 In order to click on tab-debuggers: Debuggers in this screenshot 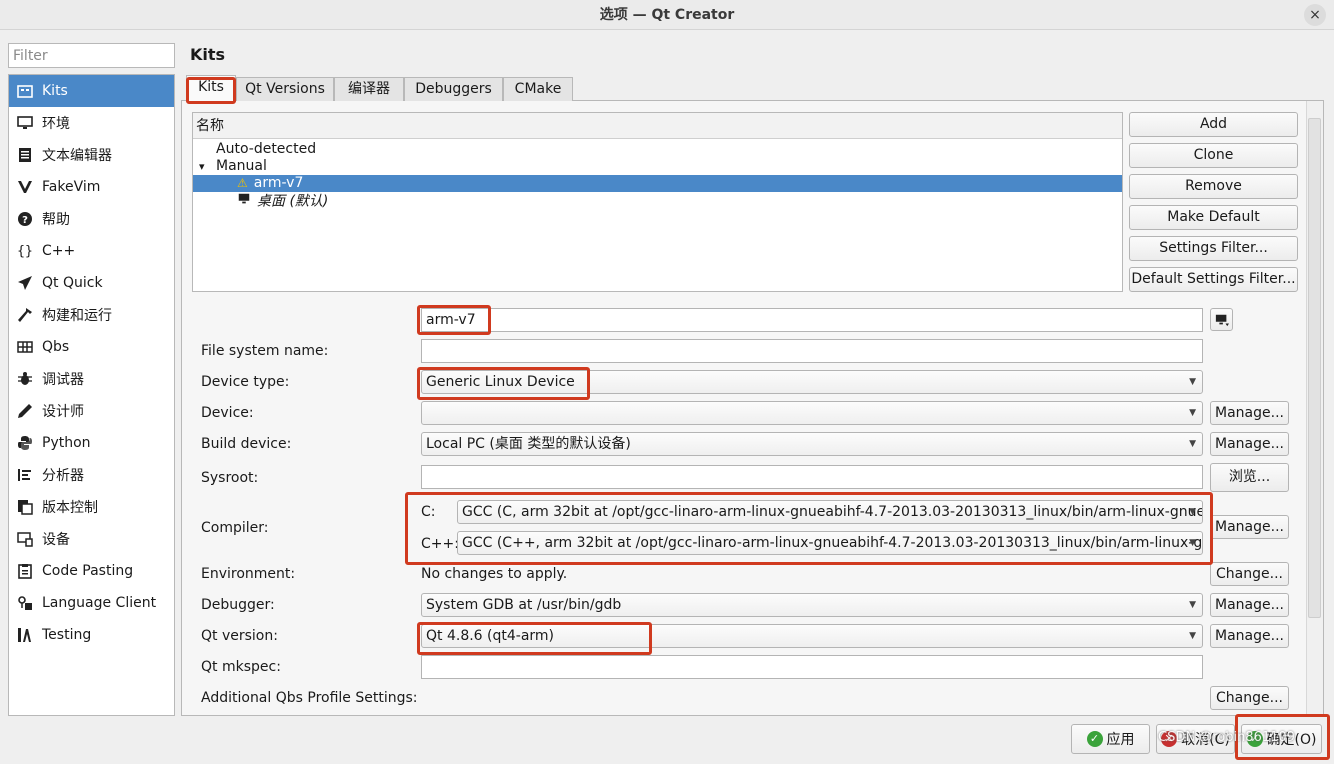, I will do `click(453, 89)`.